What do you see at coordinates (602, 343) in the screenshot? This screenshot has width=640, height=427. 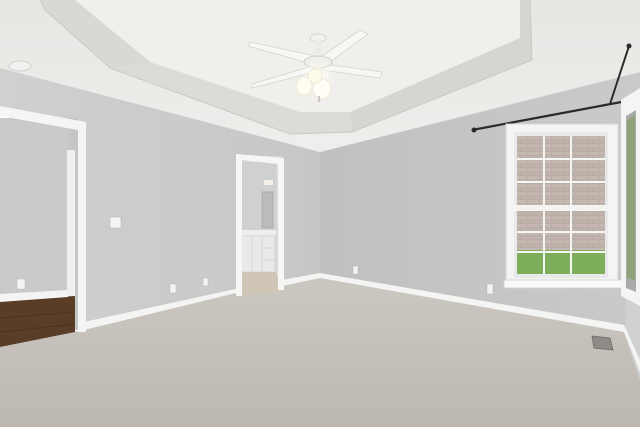 I see `floor-vent` at bounding box center [602, 343].